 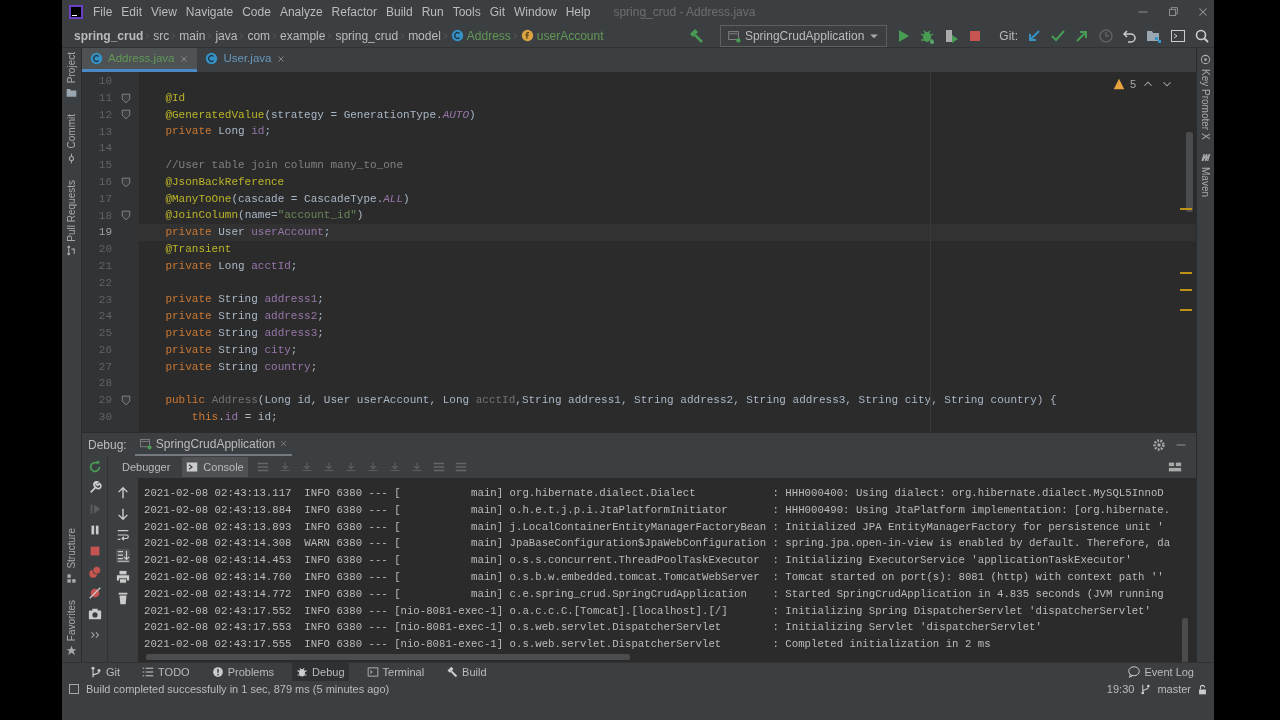 What do you see at coordinates (1120, 689) in the screenshot?
I see `clock-time: 19:30` at bounding box center [1120, 689].